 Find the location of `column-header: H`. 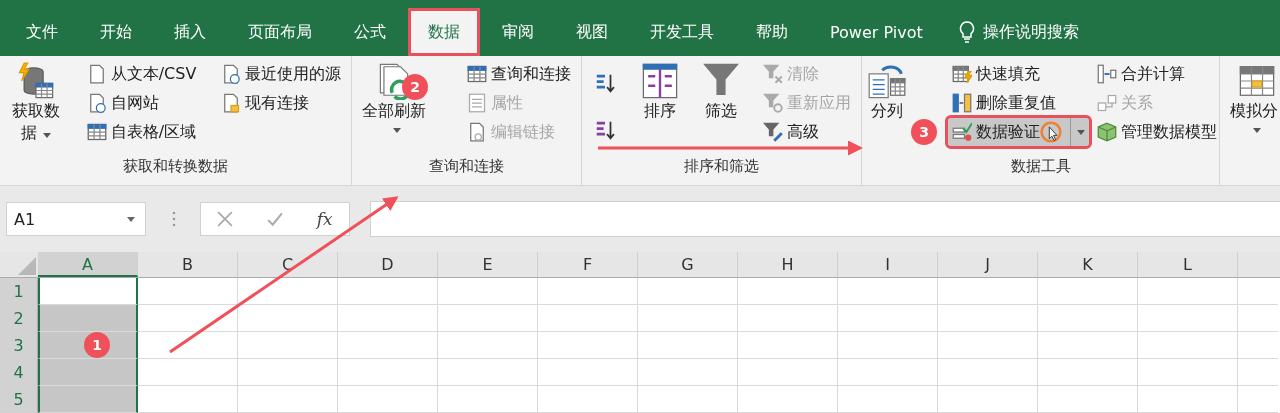

column-header: H is located at coordinates (788, 264).